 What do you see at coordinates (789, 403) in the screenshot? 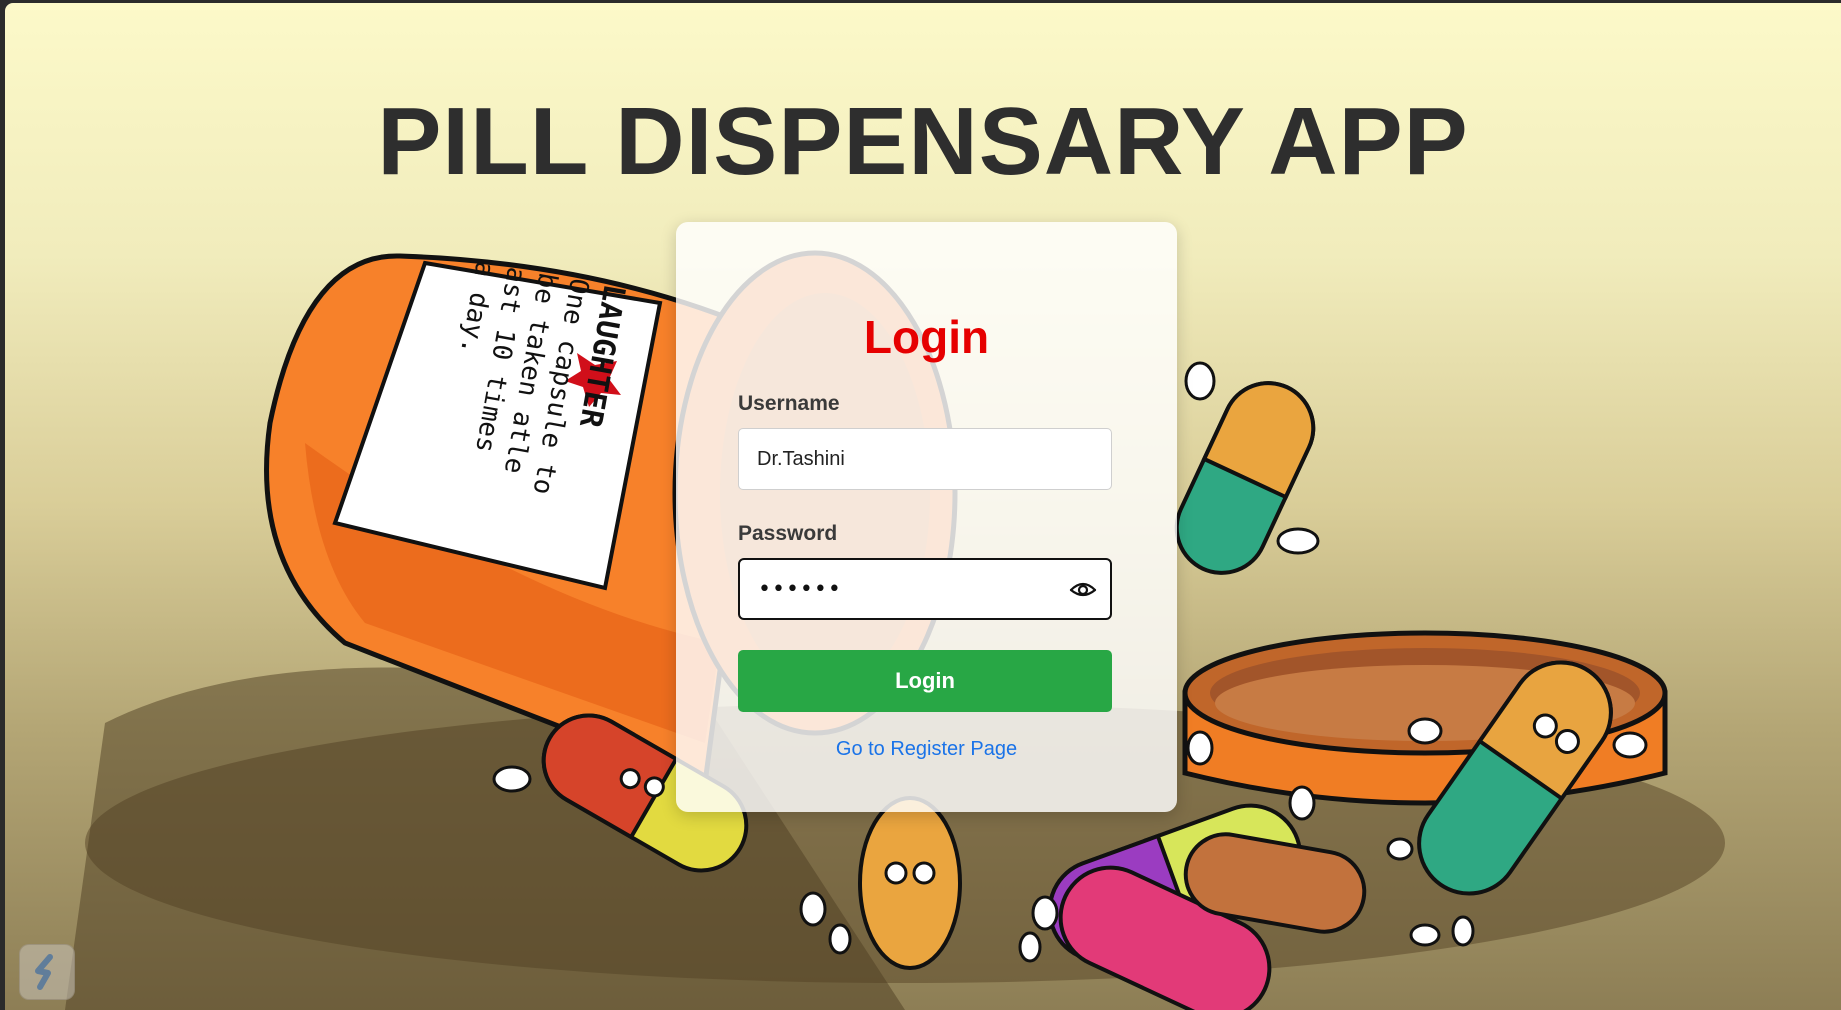
I see `username-label: Username` at bounding box center [789, 403].